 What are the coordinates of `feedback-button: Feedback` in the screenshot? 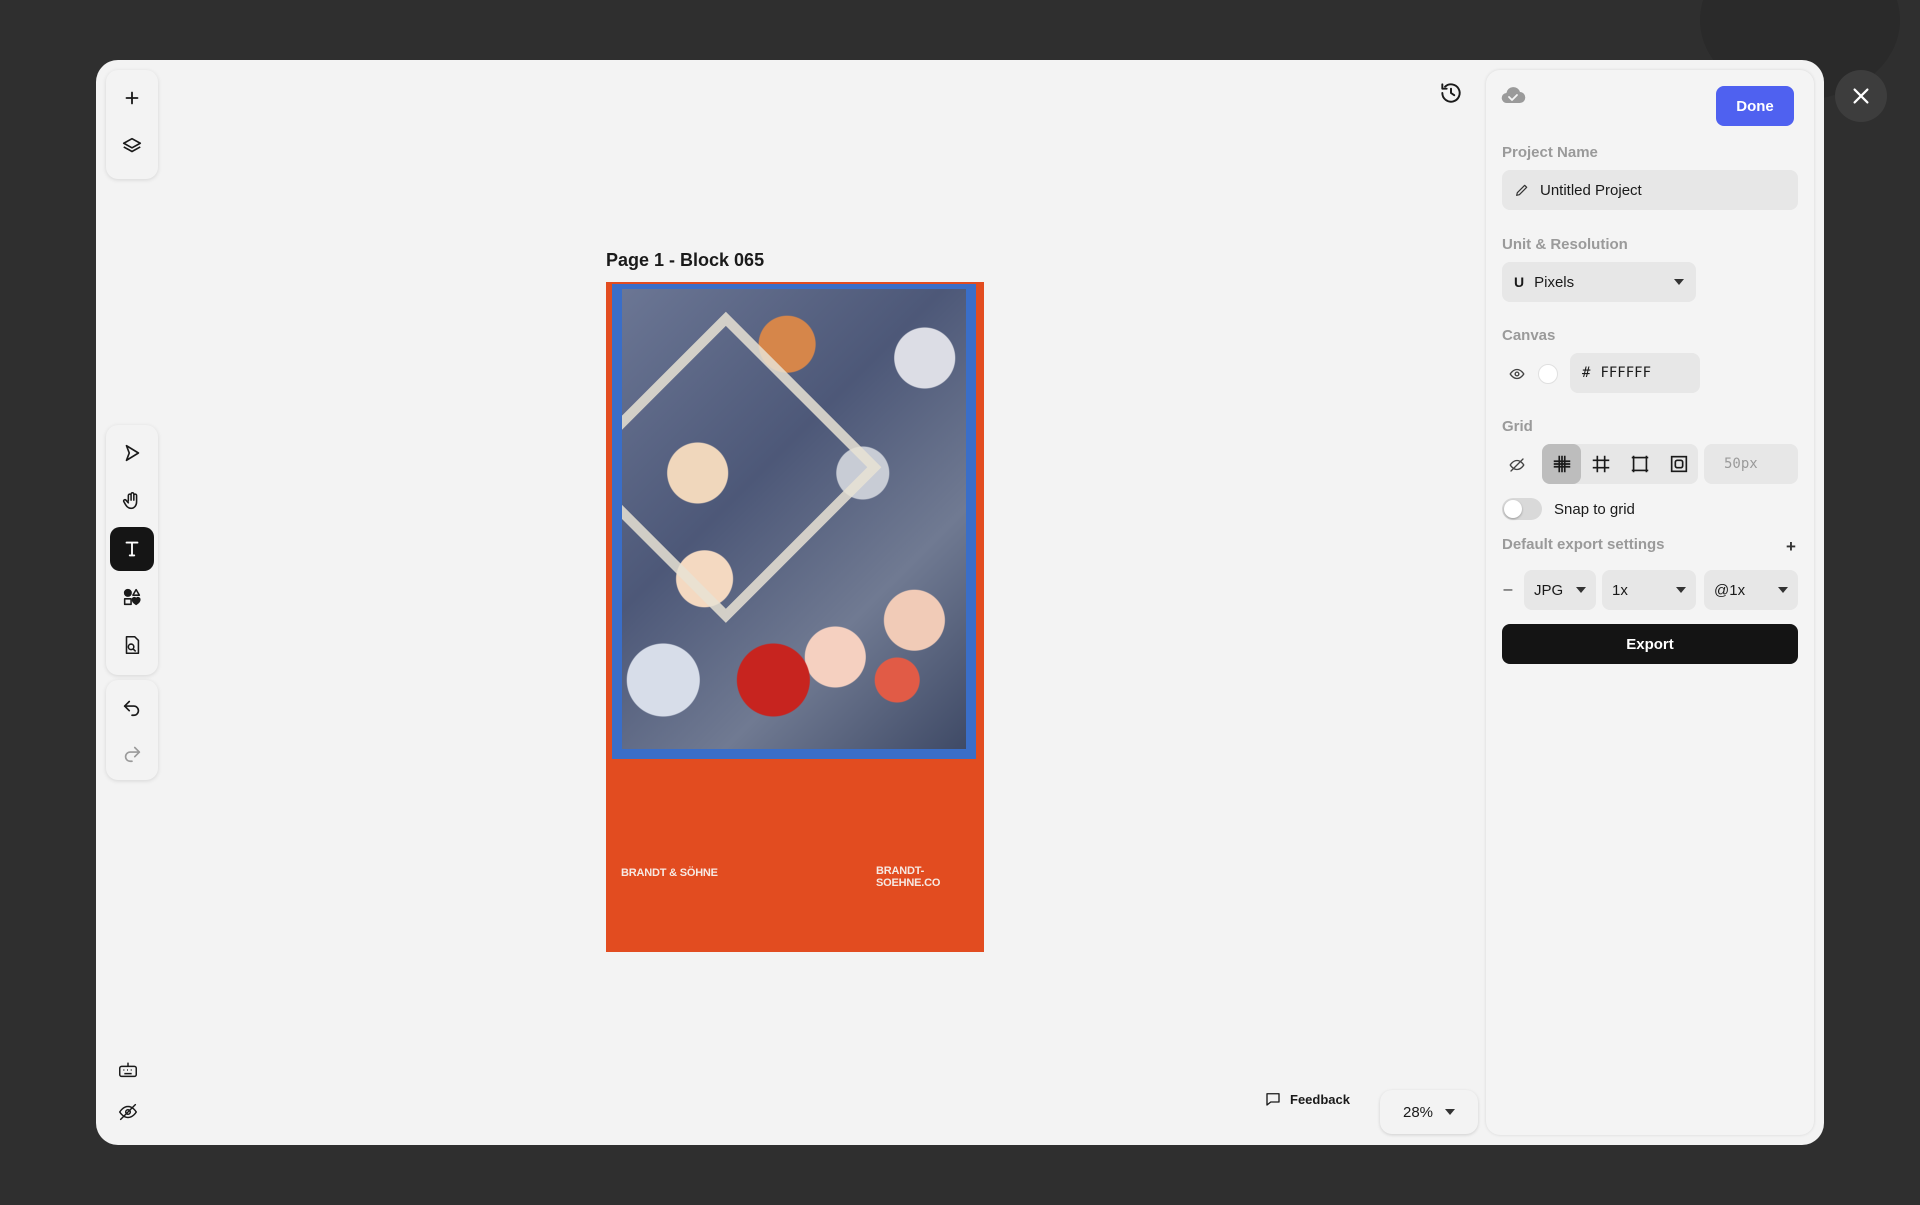 It's located at (1307, 1099).